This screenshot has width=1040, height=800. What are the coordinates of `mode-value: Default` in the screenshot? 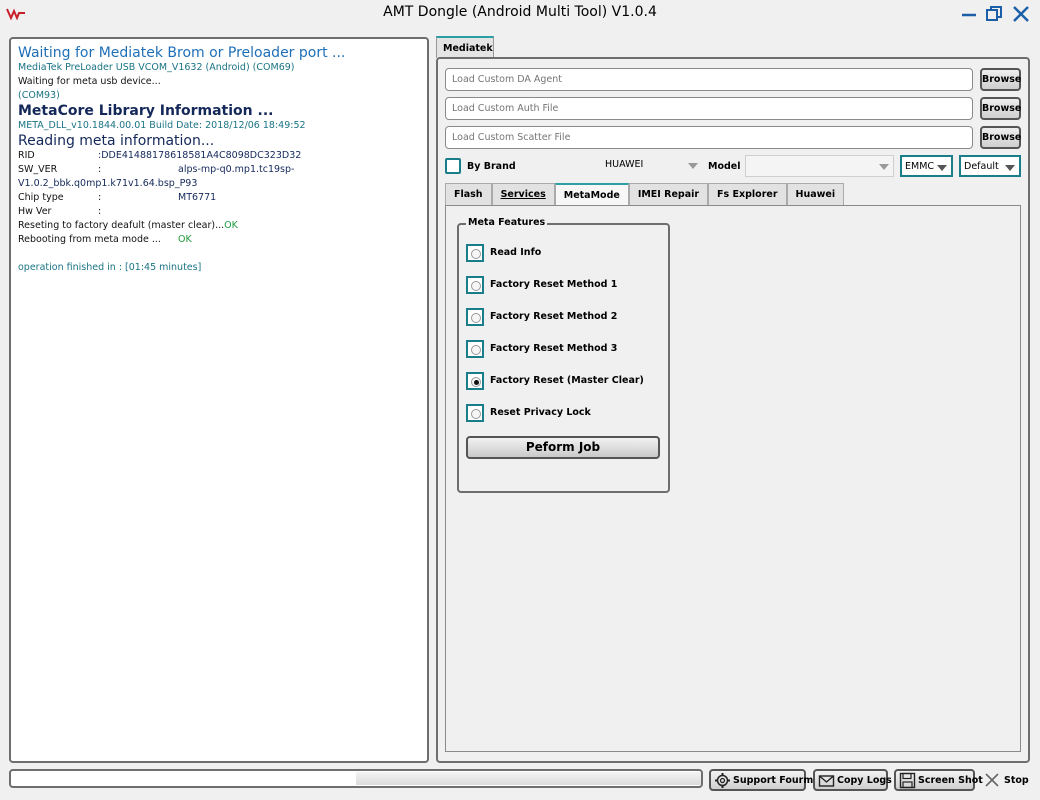 It's located at (981, 166).